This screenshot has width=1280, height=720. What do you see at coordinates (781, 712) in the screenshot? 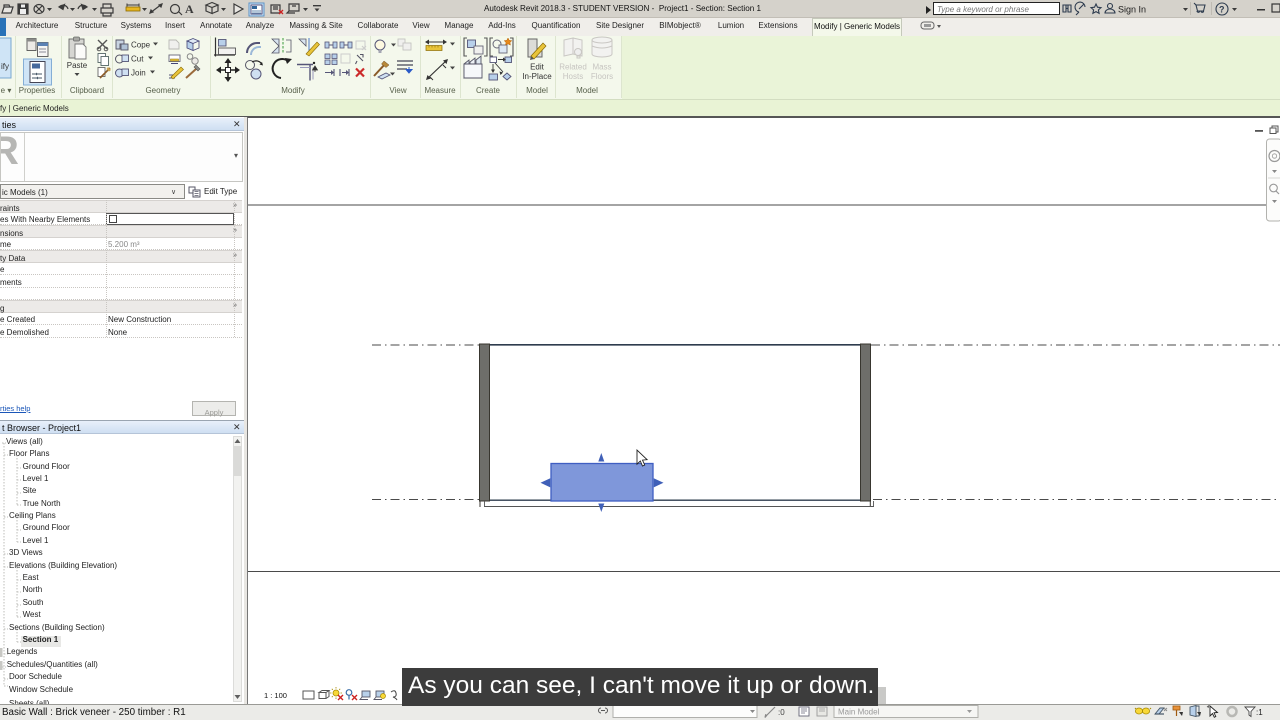
I see `svg-text: :0` at bounding box center [781, 712].